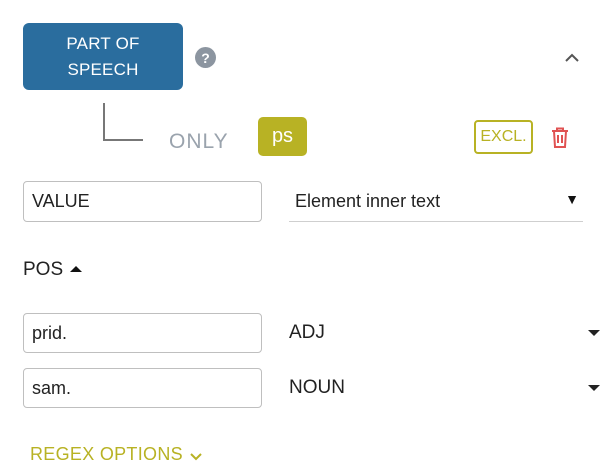 The width and height of the screenshot is (609, 473). What do you see at coordinates (317, 388) in the screenshot?
I see `pos-tag-select: NOUN` at bounding box center [317, 388].